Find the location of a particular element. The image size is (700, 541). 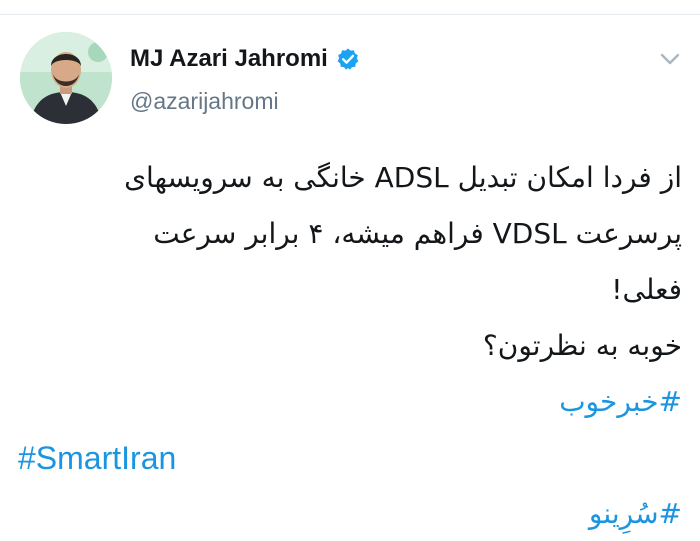

hashtag-link: #SmartIran is located at coordinates (350, 458).